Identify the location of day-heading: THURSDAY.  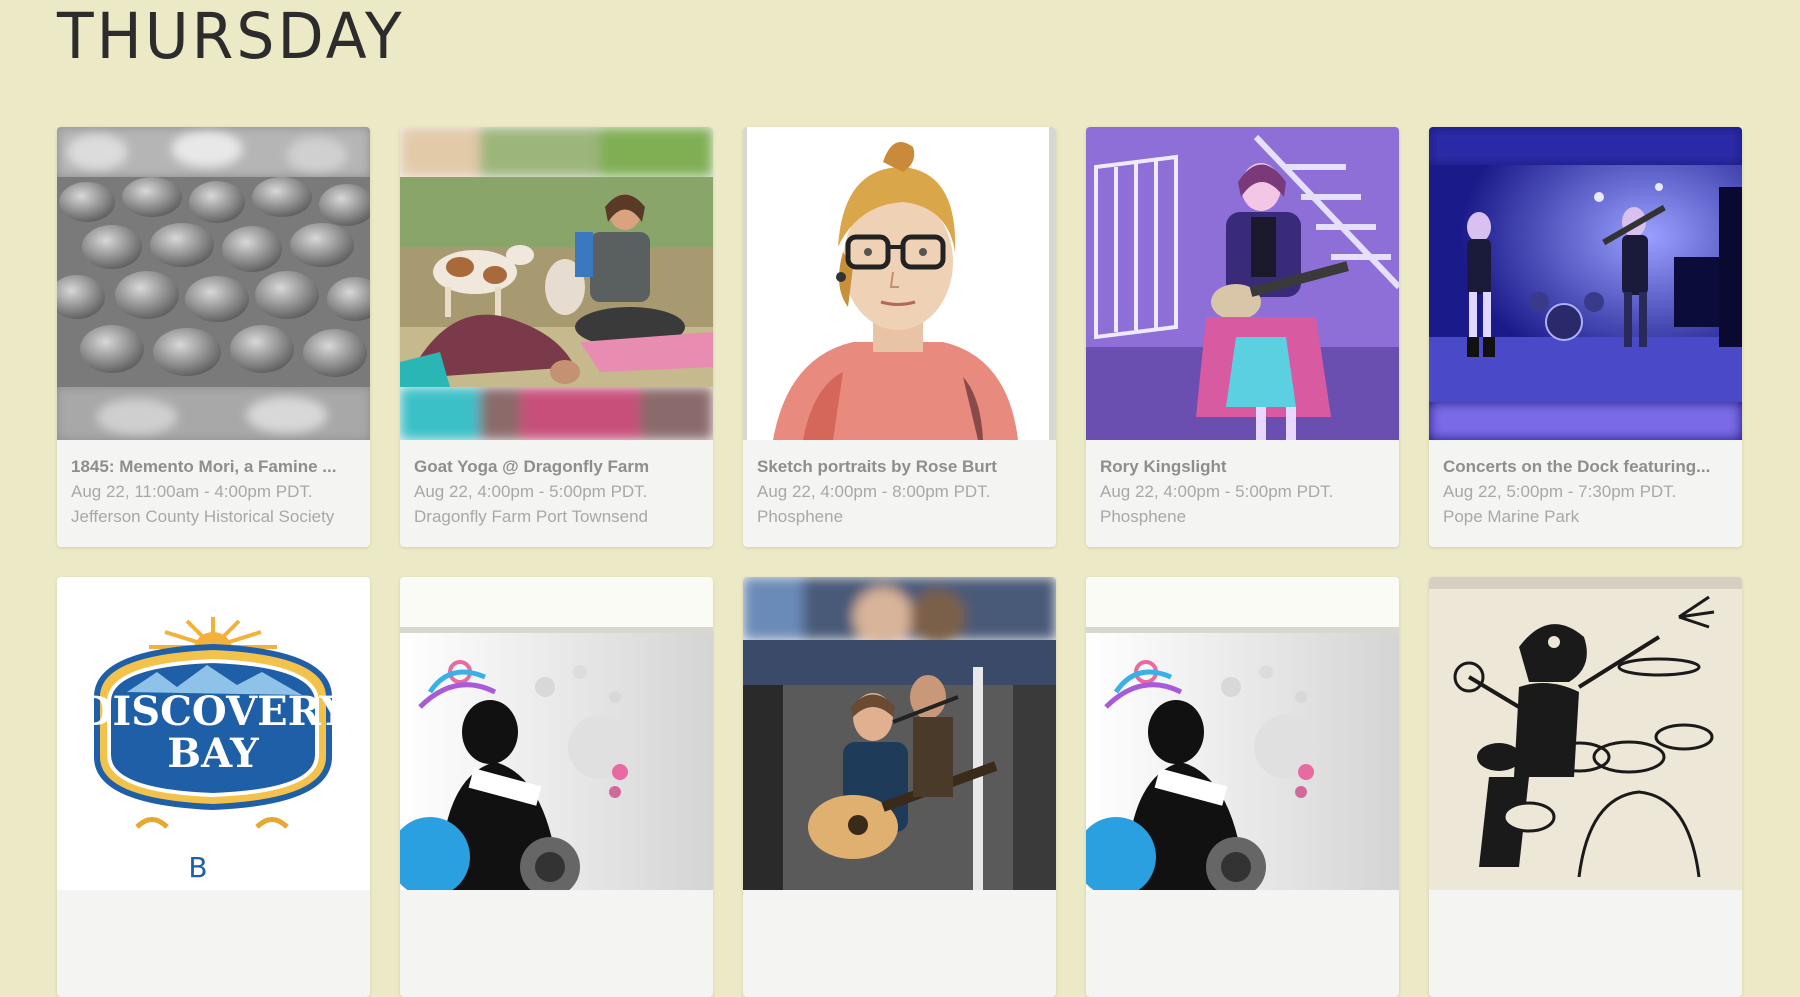
(231, 37).